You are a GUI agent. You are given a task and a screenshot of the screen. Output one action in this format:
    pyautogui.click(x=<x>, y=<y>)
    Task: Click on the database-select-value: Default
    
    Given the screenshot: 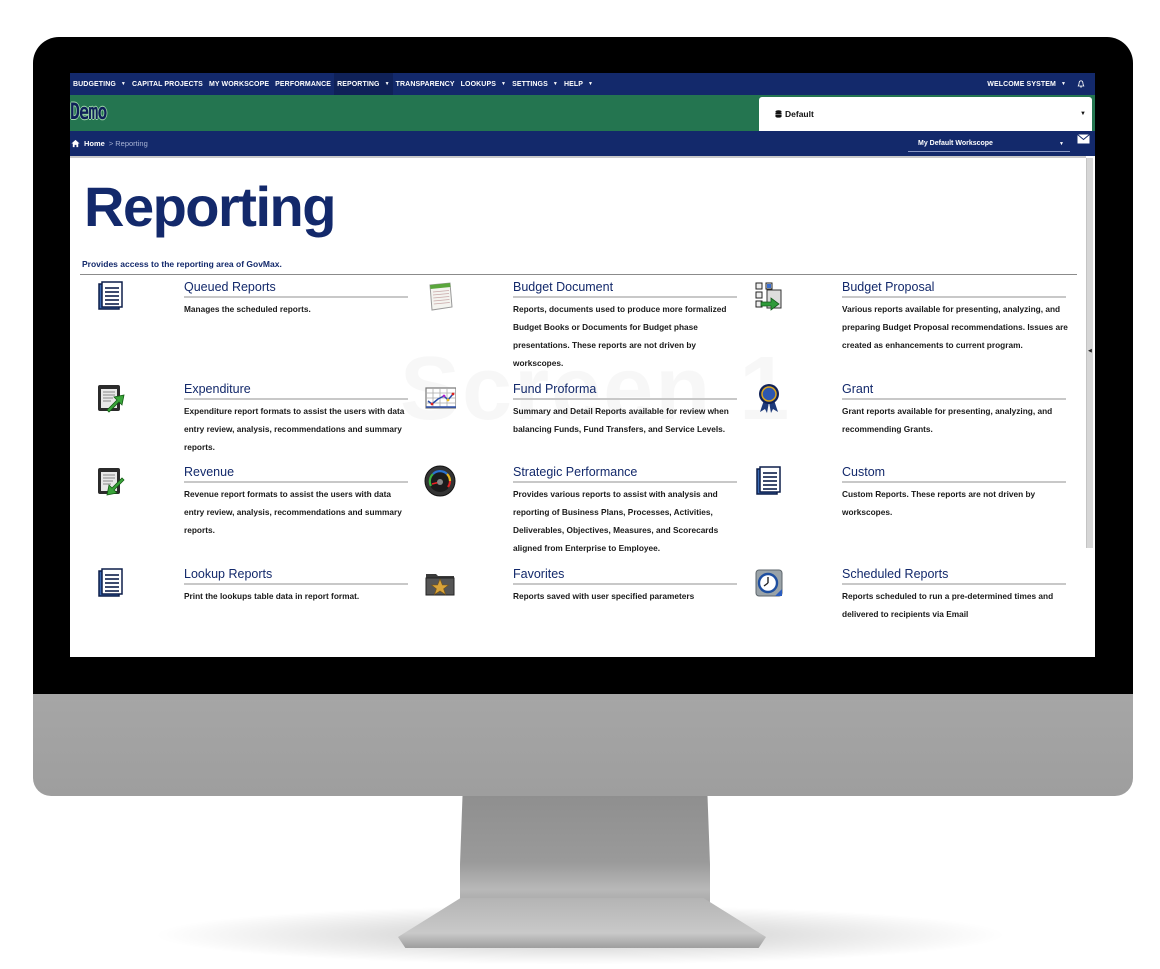 What is the action you would take?
    pyautogui.click(x=799, y=114)
    